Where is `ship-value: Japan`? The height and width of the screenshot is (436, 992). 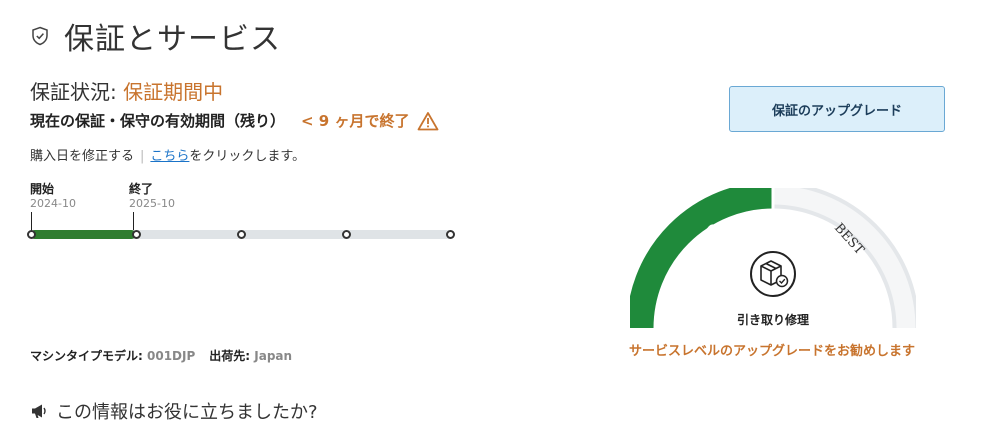
ship-value: Japan is located at coordinates (273, 356).